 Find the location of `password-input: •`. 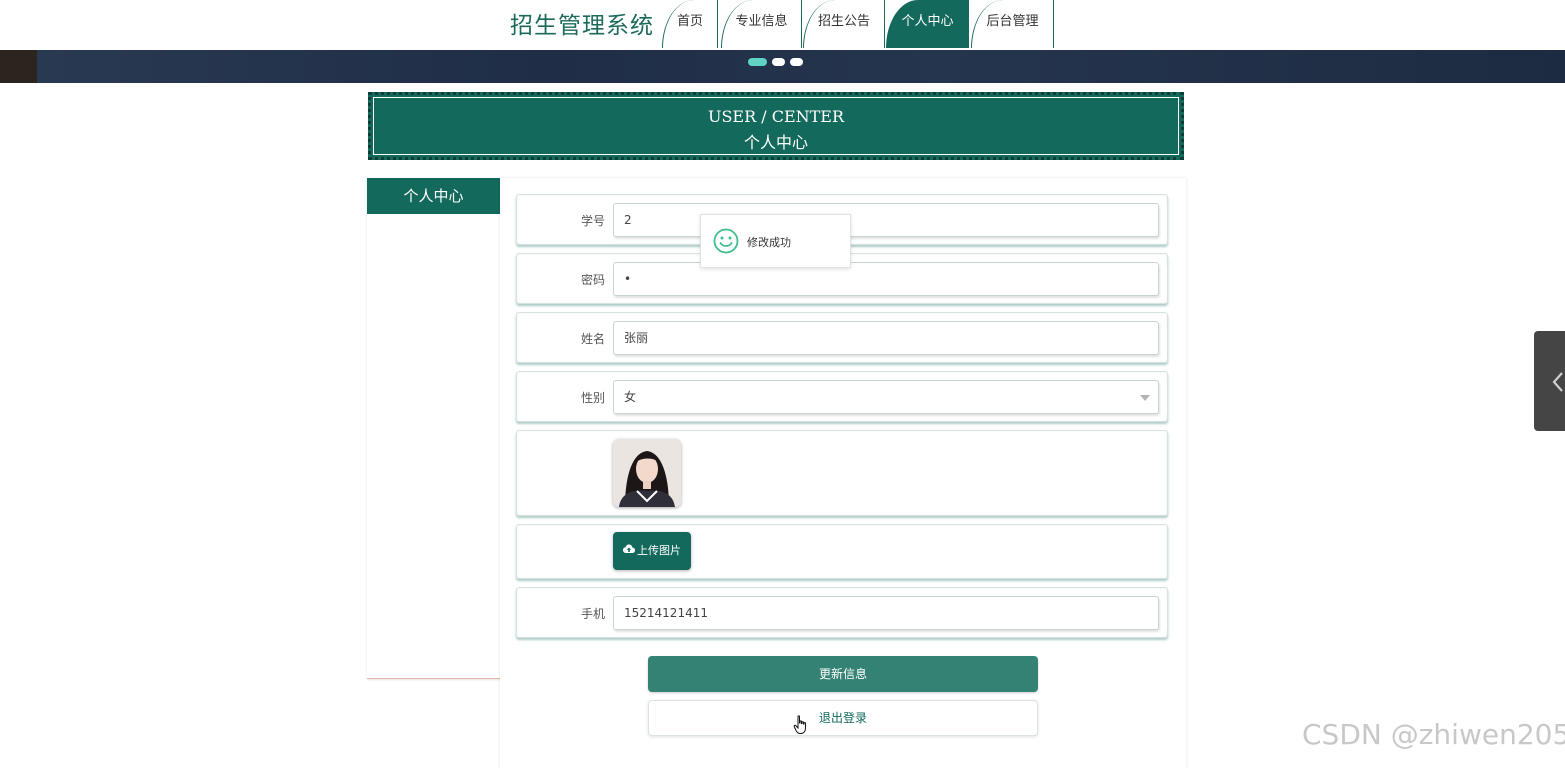

password-input: • is located at coordinates (886, 279).